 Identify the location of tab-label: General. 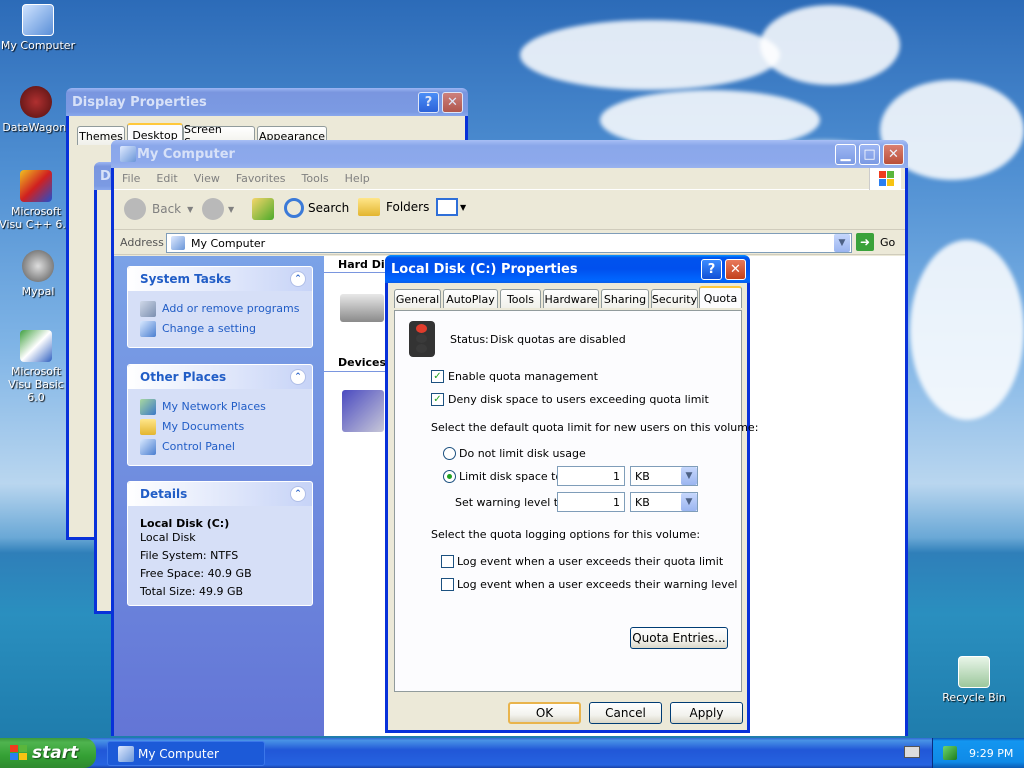
(417, 299).